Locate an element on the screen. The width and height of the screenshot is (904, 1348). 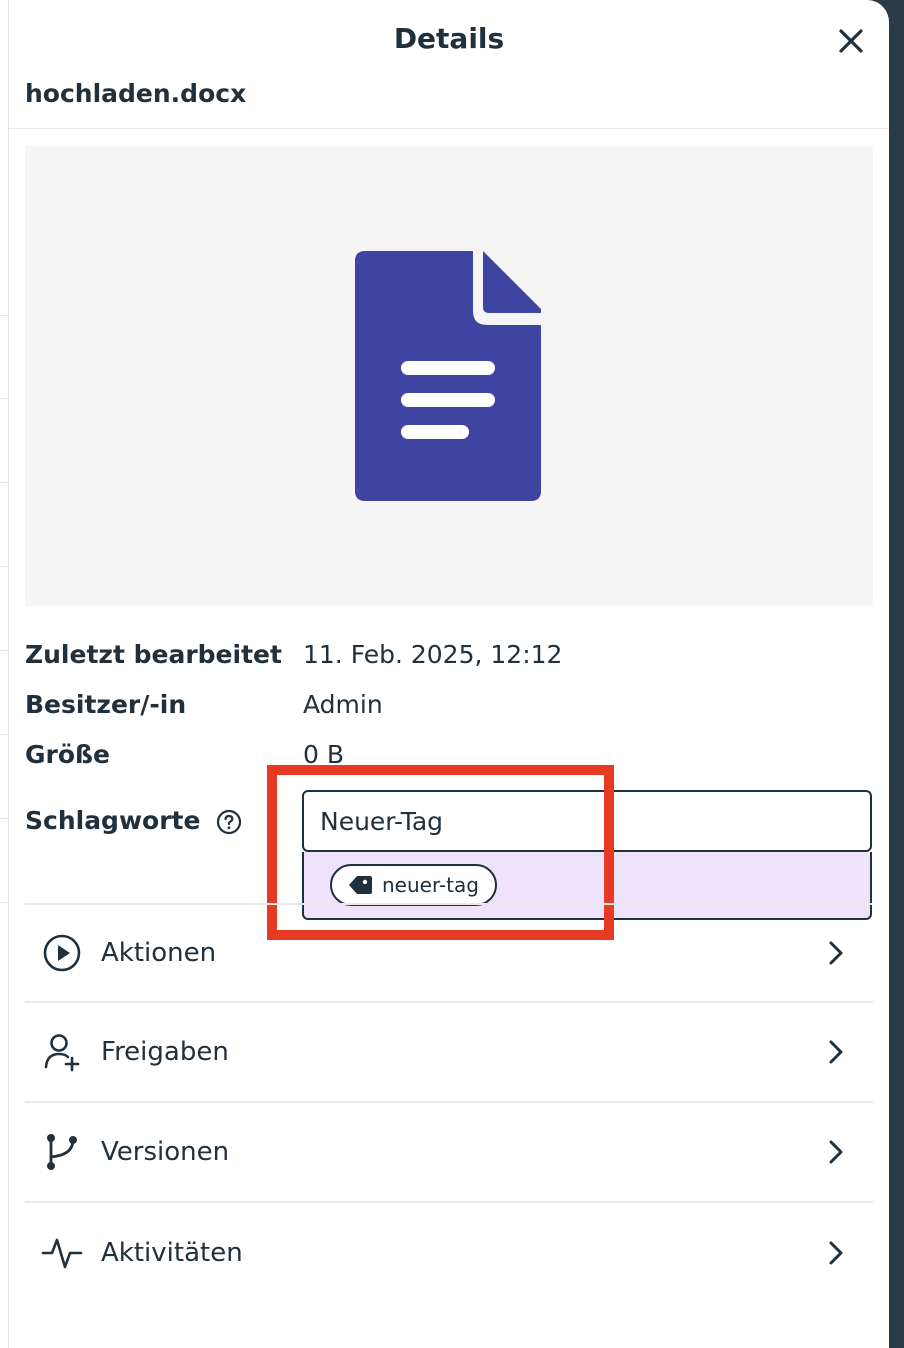
nav-label-versions: Versionen is located at coordinates (165, 1152).